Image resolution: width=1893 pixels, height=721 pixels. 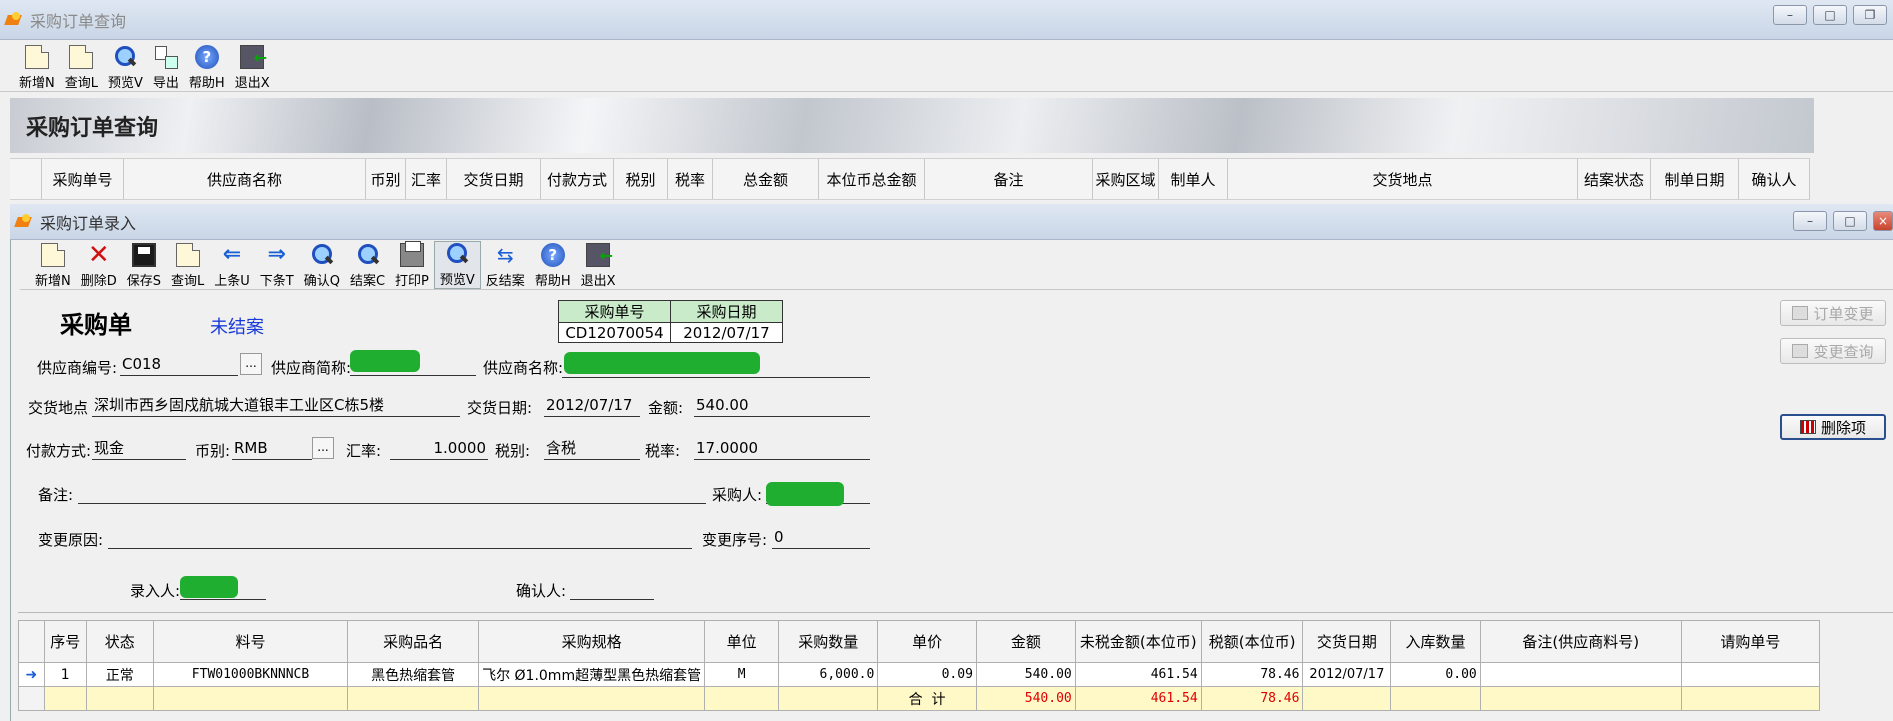 I want to click on remark-input, so click(x=392, y=493).